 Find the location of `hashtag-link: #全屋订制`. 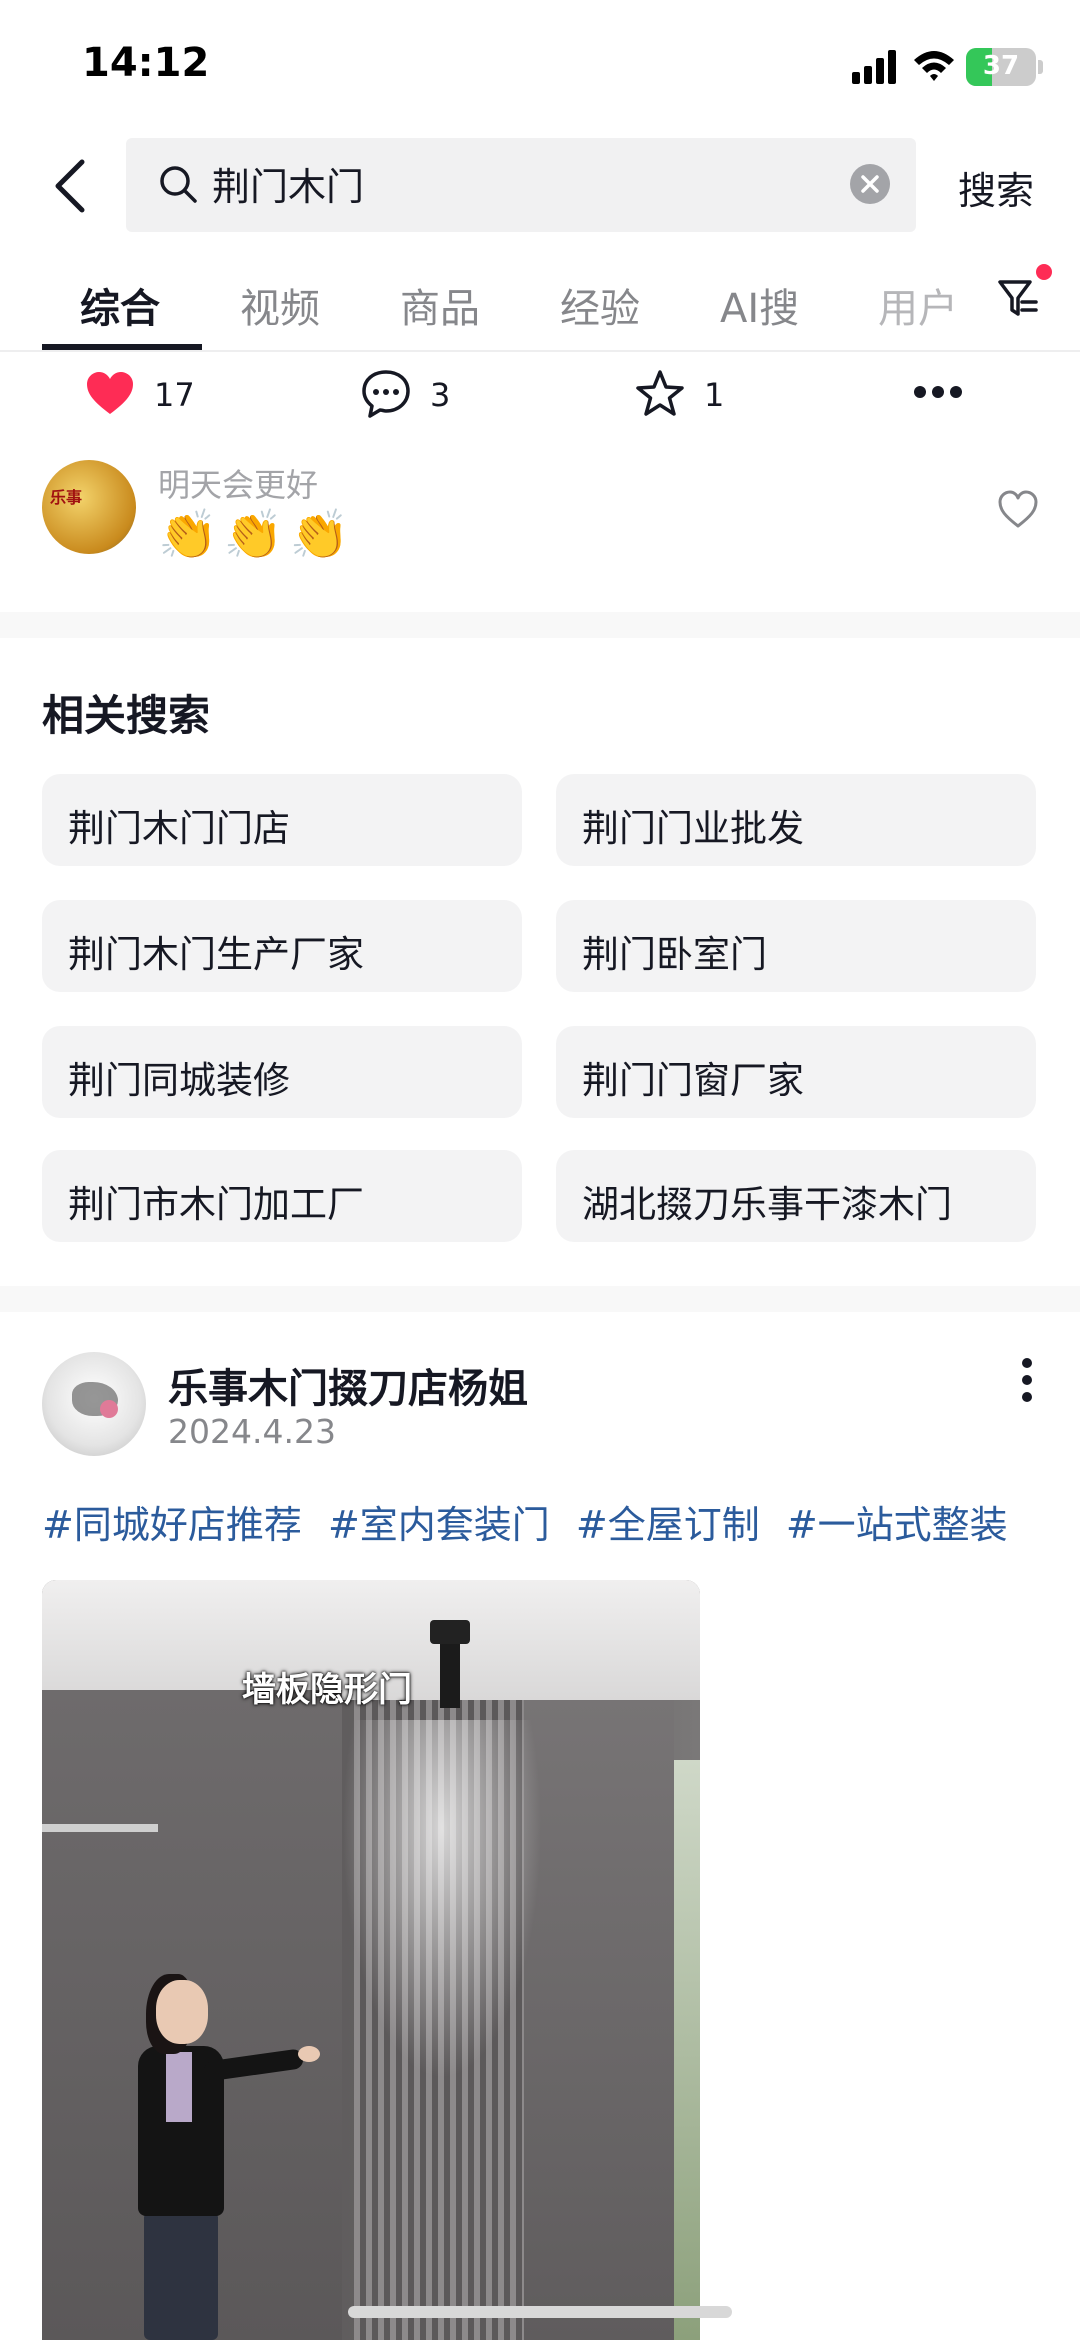

hashtag-link: #全屋订制 is located at coordinates (668, 1525).